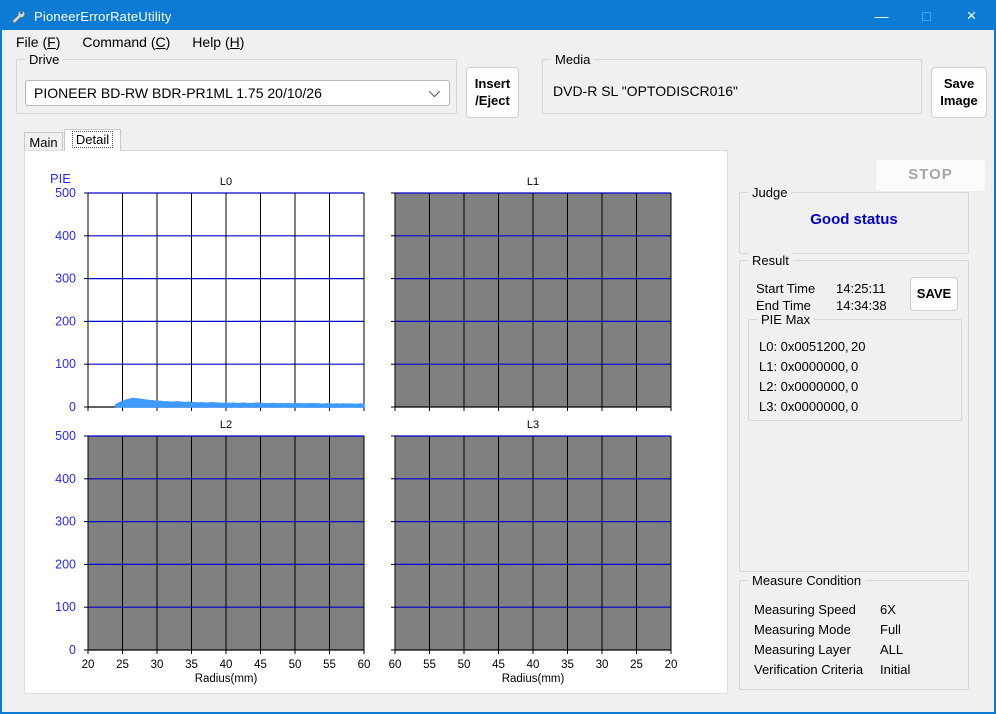 This screenshot has height=714, width=996. Describe the element at coordinates (178, 93) in the screenshot. I see `drive-select-value: PIONEER BD-RW BDR-PR1ML 1.75 20/10/26` at that location.